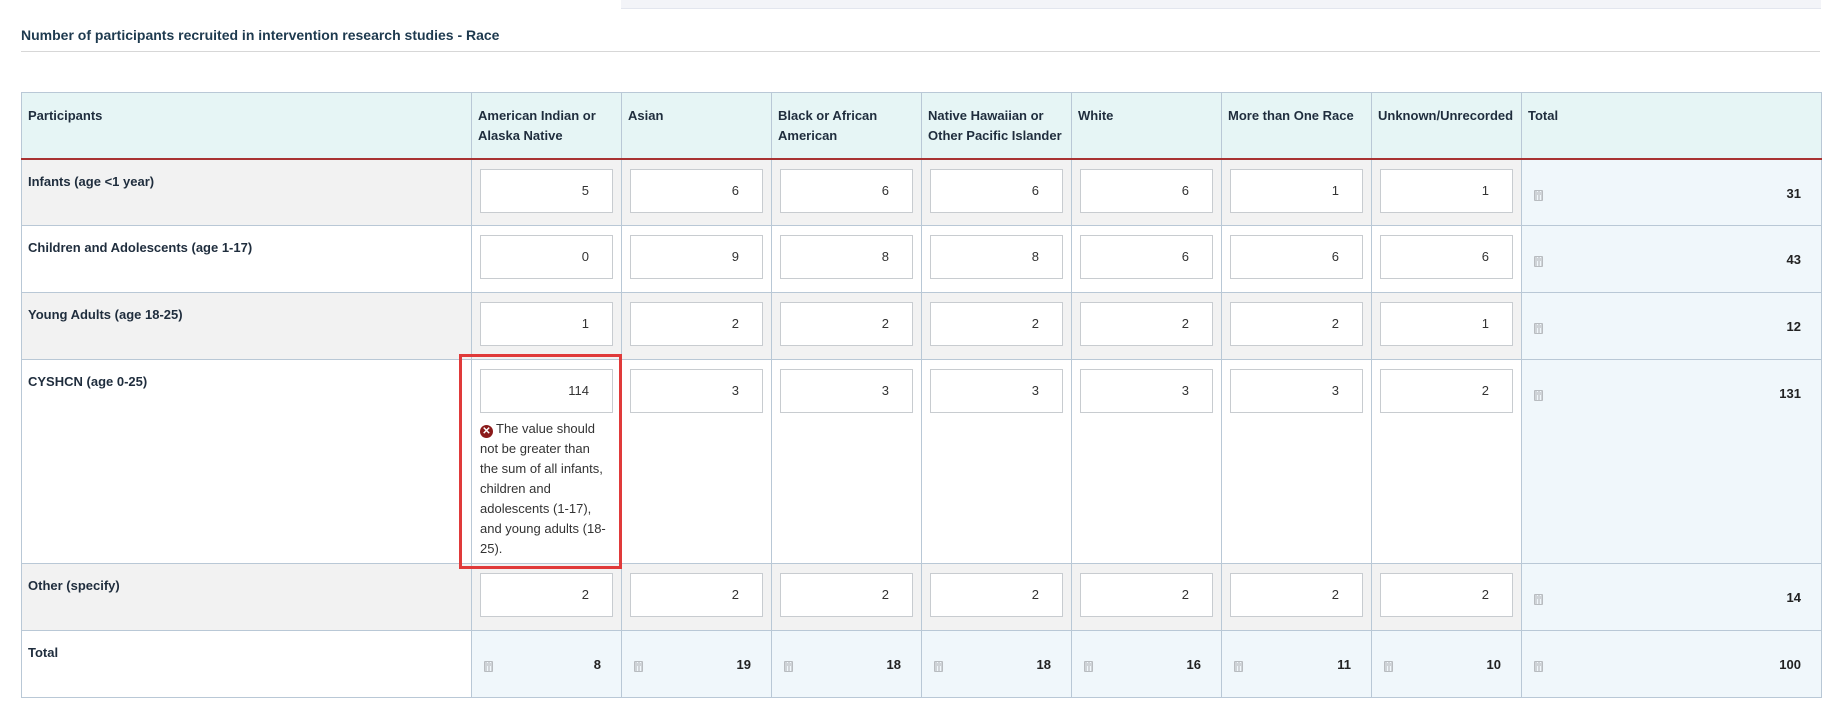  Describe the element at coordinates (1146, 324) in the screenshot. I see `input-young-adults-white: 2` at that location.